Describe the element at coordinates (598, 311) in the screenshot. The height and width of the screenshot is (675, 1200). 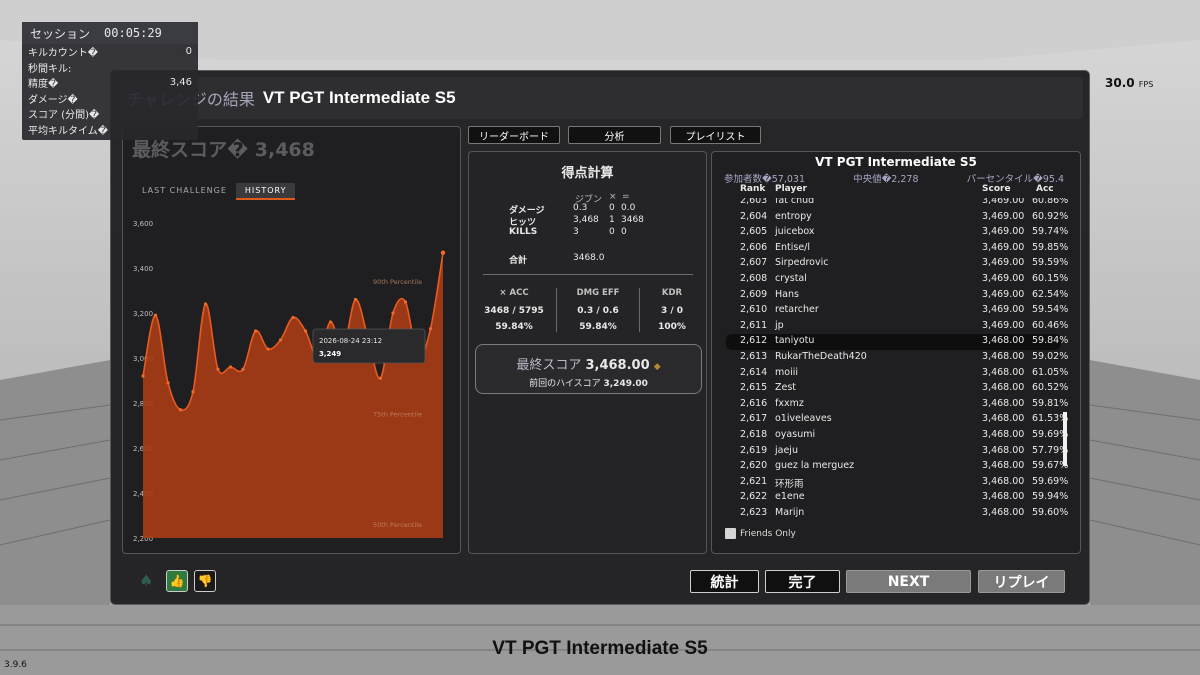
I see `stat-line1: 0.3 / 0.6` at that location.